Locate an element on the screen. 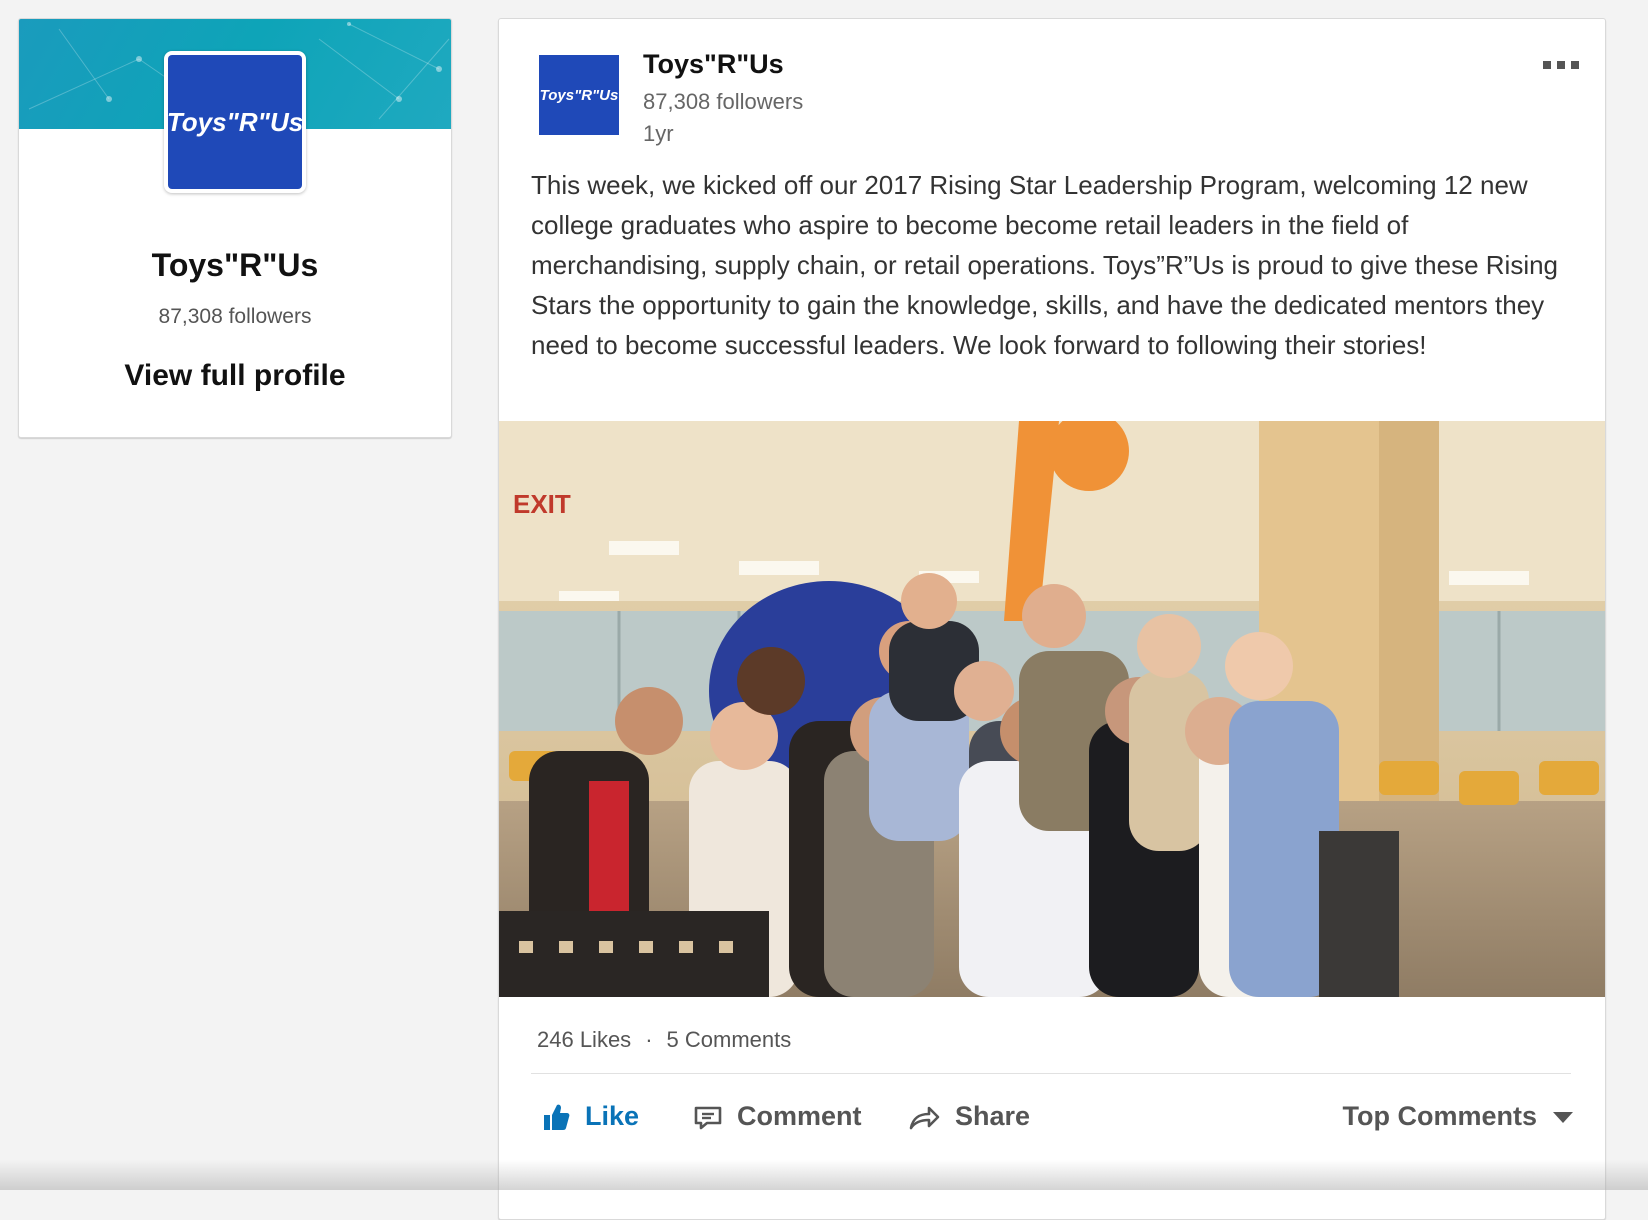  logo-tile: Toys"R"Us is located at coordinates (235, 122).